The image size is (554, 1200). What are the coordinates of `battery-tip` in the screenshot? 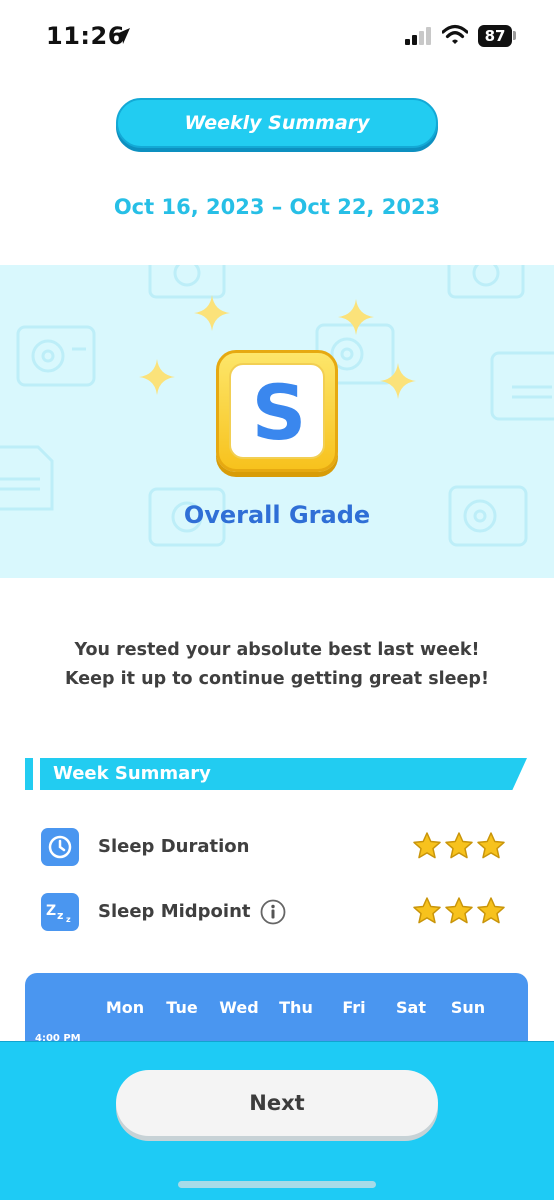 It's located at (514, 35).